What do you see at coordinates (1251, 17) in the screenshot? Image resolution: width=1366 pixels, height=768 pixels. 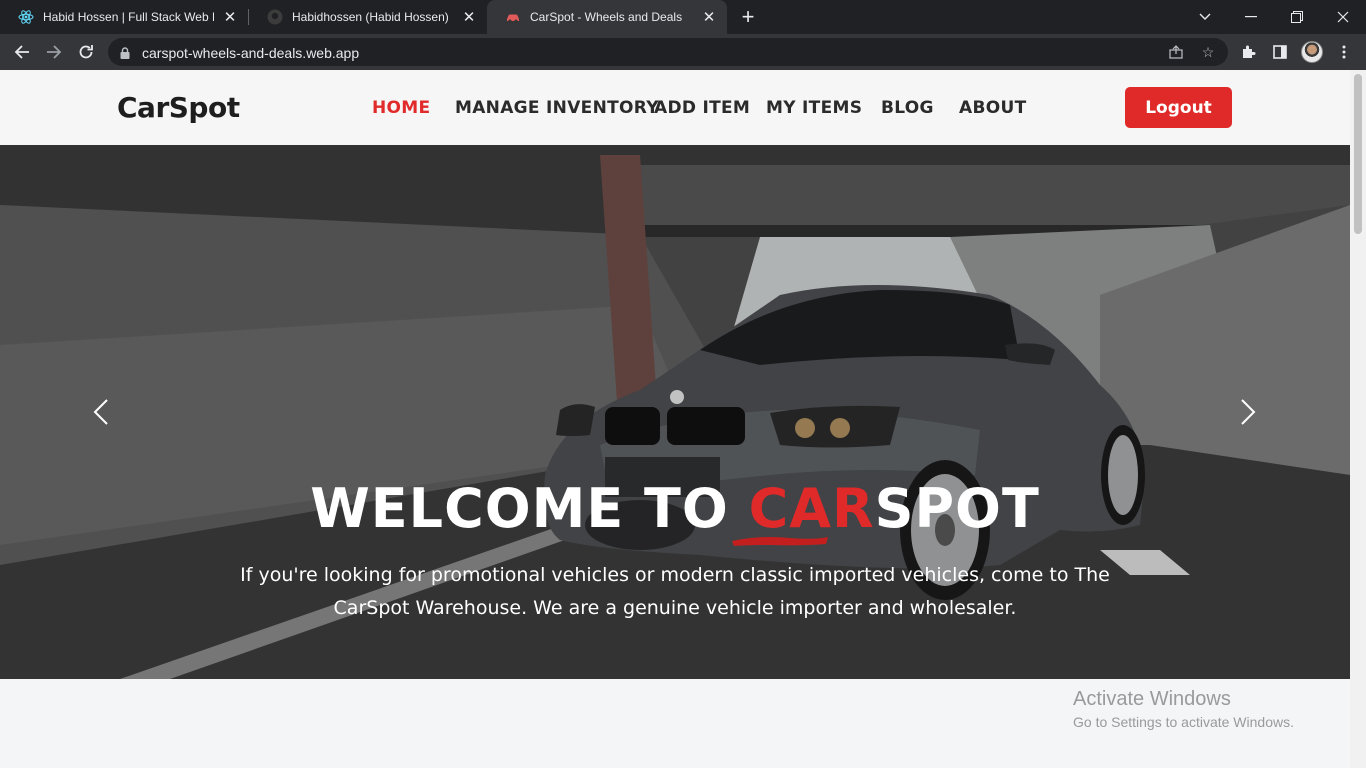 I see `minimize-icon` at bounding box center [1251, 17].